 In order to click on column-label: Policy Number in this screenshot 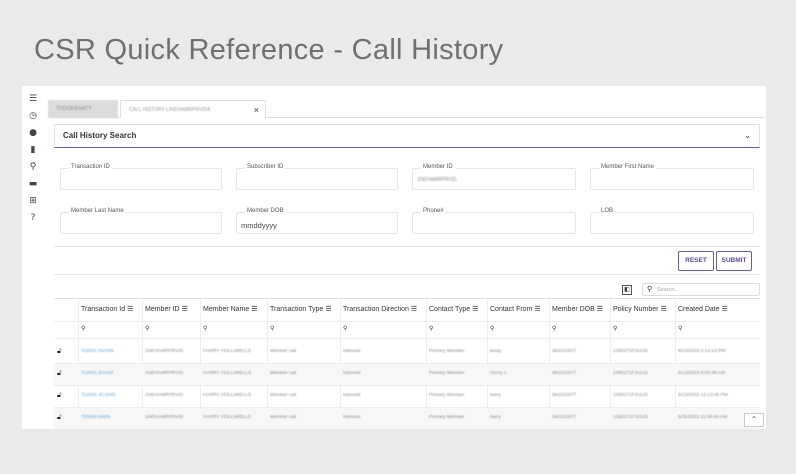, I will do `click(636, 309)`.